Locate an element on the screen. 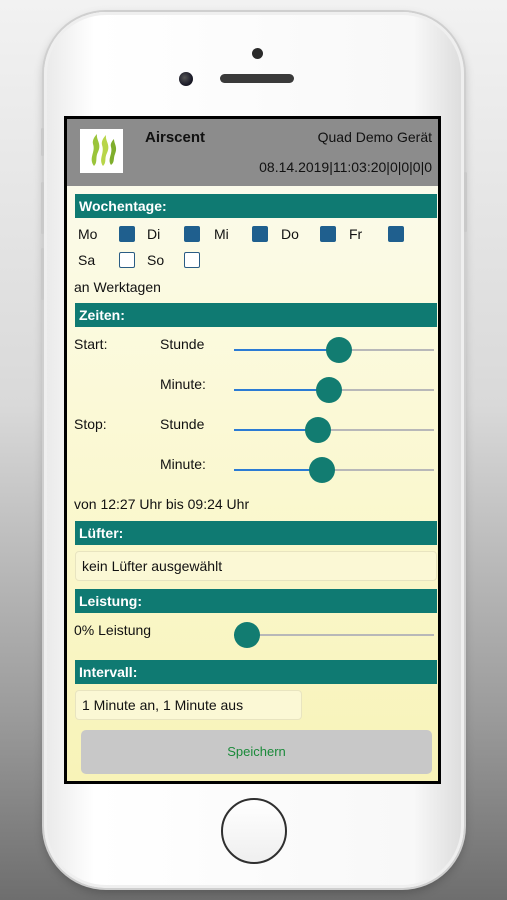 This screenshot has height=900, width=507. device-timestamp: 08.14.2019|11:03:20|0|0|0|0 is located at coordinates (345, 167).